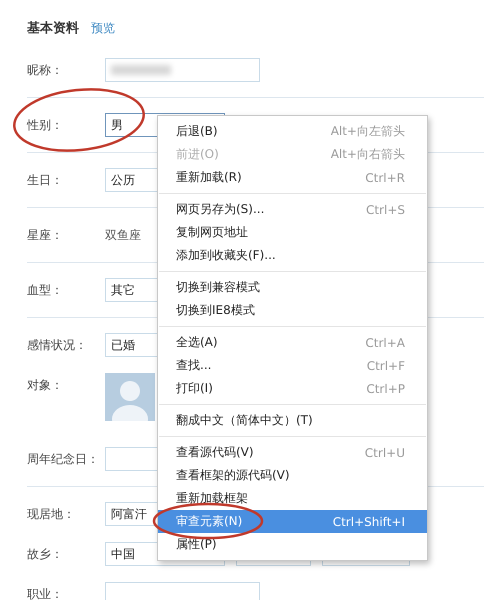 This screenshot has height=600, width=484. What do you see at coordinates (45, 125) in the screenshot?
I see `field-label: 性别：` at bounding box center [45, 125].